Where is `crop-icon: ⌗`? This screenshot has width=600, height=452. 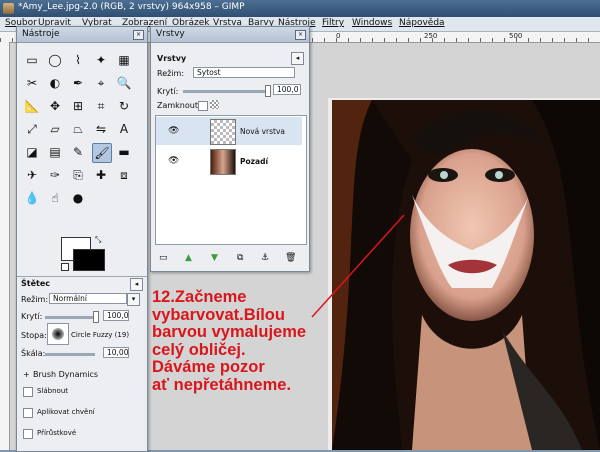 crop-icon: ⌗ is located at coordinates (101, 106).